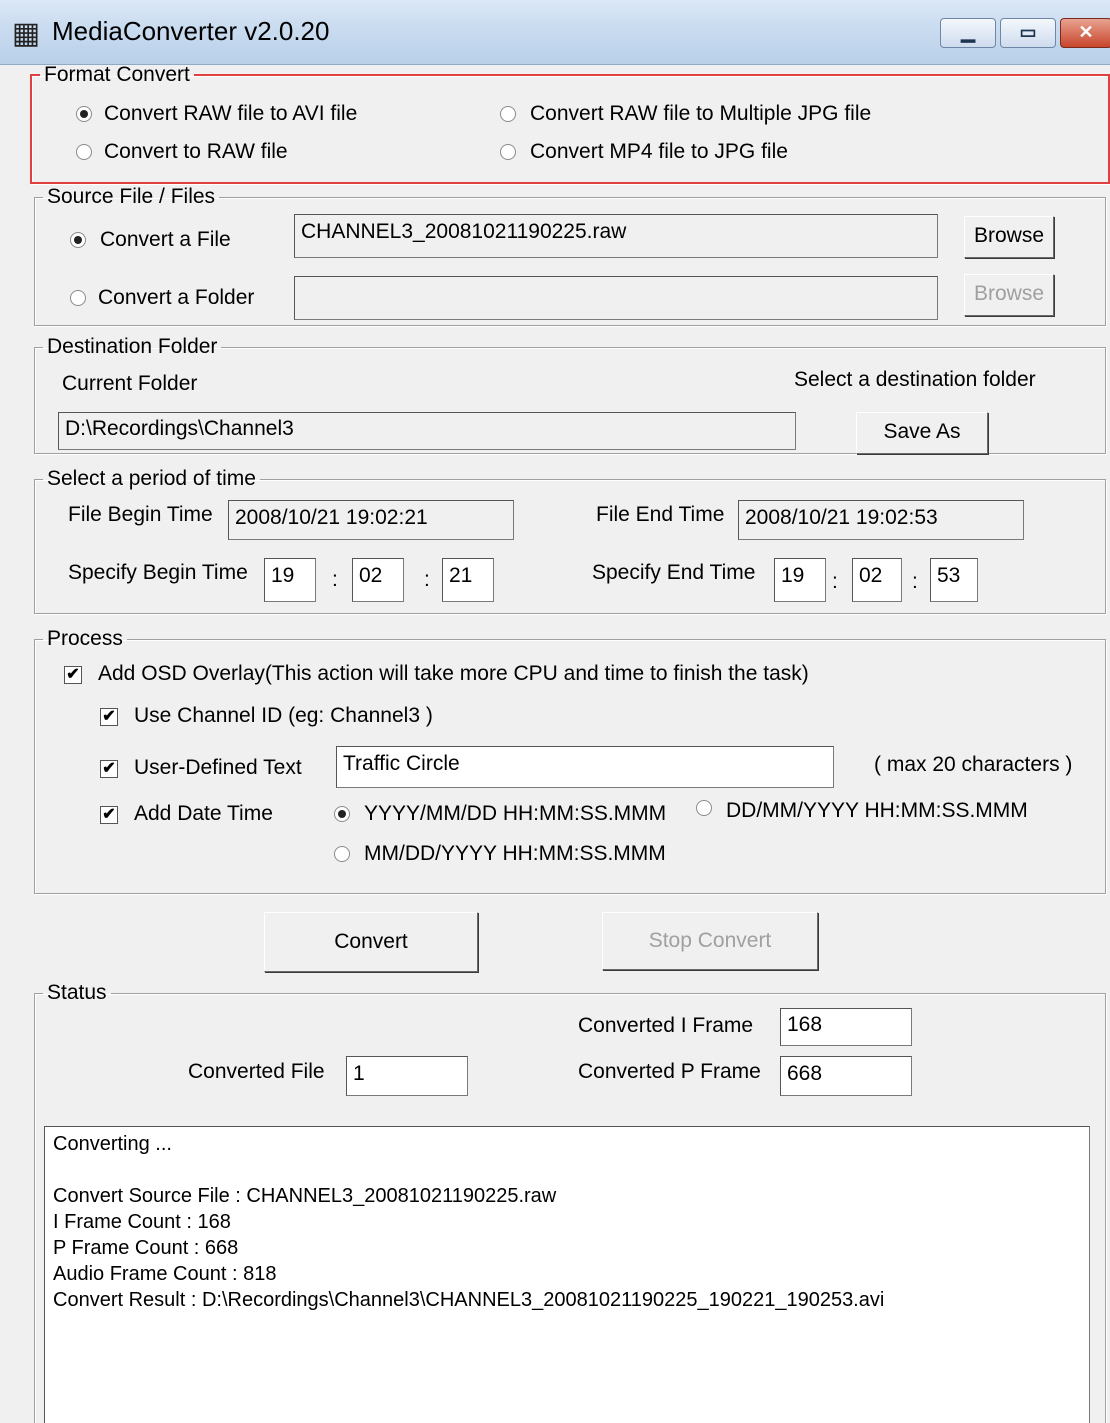  What do you see at coordinates (342, 814) in the screenshot?
I see `radio-date-ymd` at bounding box center [342, 814].